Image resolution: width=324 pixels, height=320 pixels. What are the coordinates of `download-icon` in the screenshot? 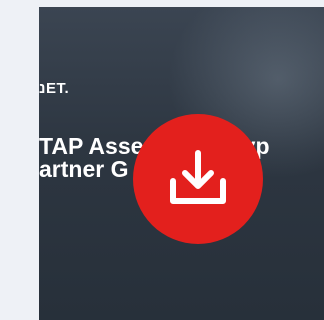 It's located at (198, 177).